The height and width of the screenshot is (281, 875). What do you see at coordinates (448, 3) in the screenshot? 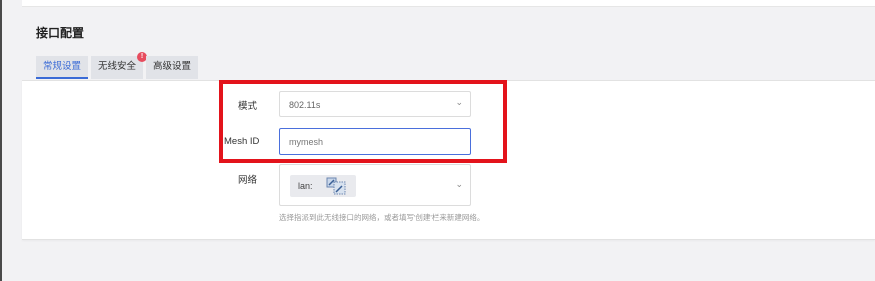
I see `top-card` at bounding box center [448, 3].